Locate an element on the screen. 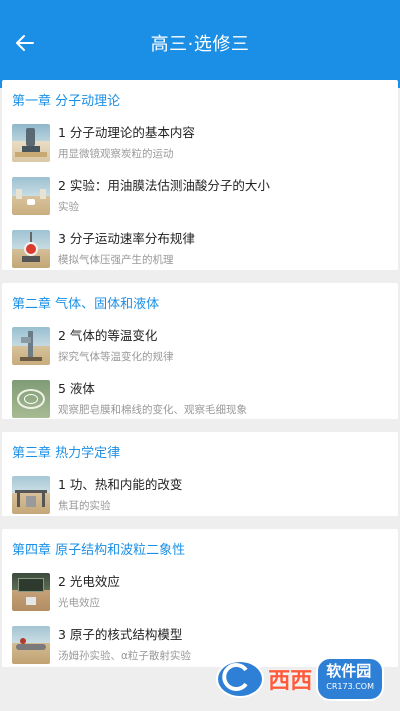  gas-apparatus-thumbnail is located at coordinates (31, 346).